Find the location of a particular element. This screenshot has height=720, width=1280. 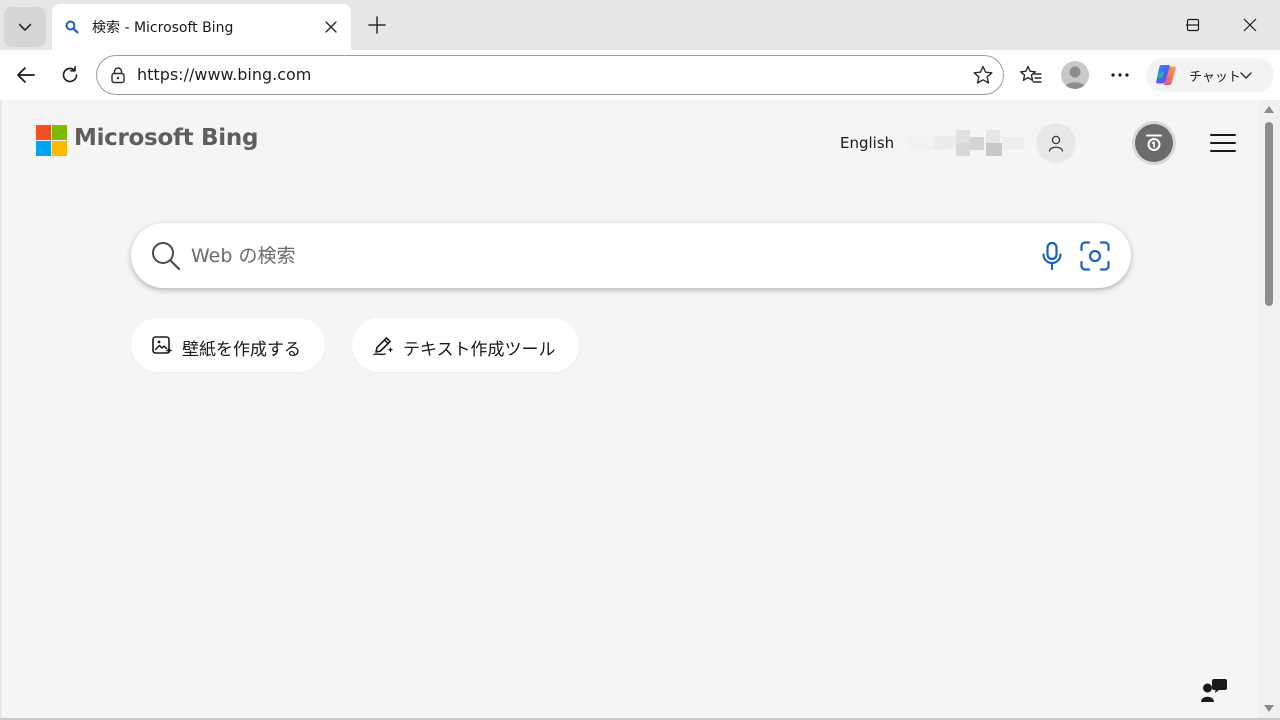

refresh-icon is located at coordinates (70, 74).